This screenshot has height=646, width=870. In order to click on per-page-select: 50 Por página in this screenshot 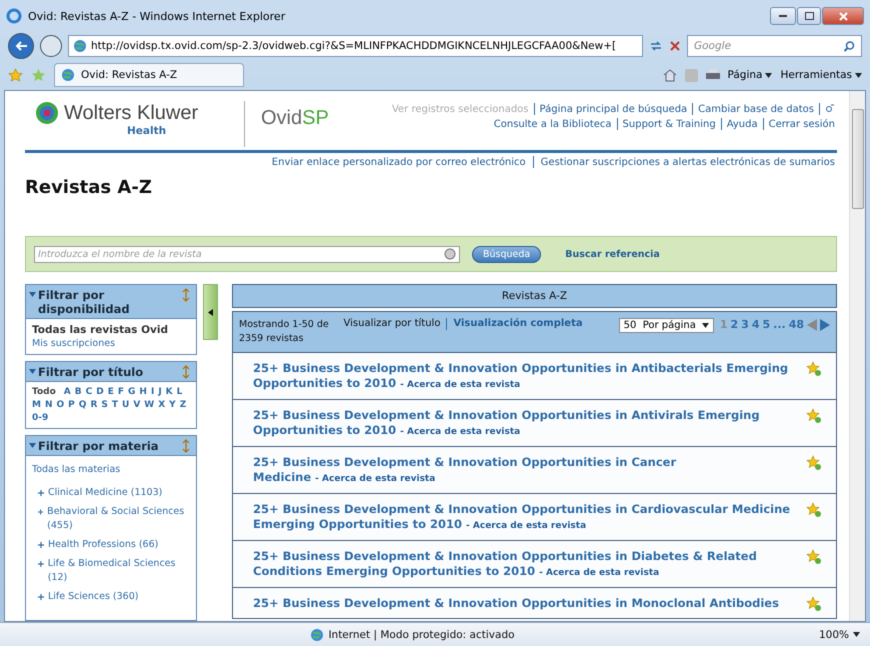, I will do `click(666, 325)`.